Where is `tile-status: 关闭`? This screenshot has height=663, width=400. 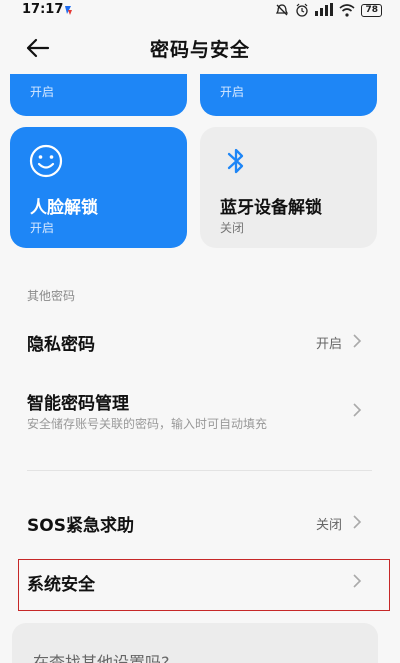 tile-status: 关闭 is located at coordinates (232, 228).